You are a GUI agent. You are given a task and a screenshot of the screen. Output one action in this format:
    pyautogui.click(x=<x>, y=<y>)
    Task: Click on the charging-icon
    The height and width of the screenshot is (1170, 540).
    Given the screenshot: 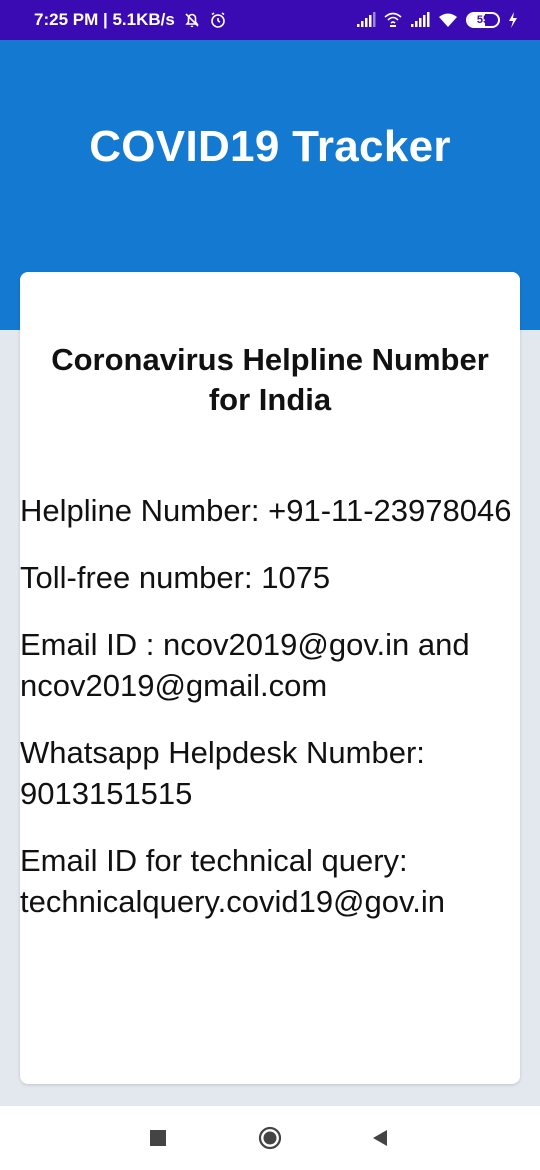 What is the action you would take?
    pyautogui.click(x=513, y=20)
    